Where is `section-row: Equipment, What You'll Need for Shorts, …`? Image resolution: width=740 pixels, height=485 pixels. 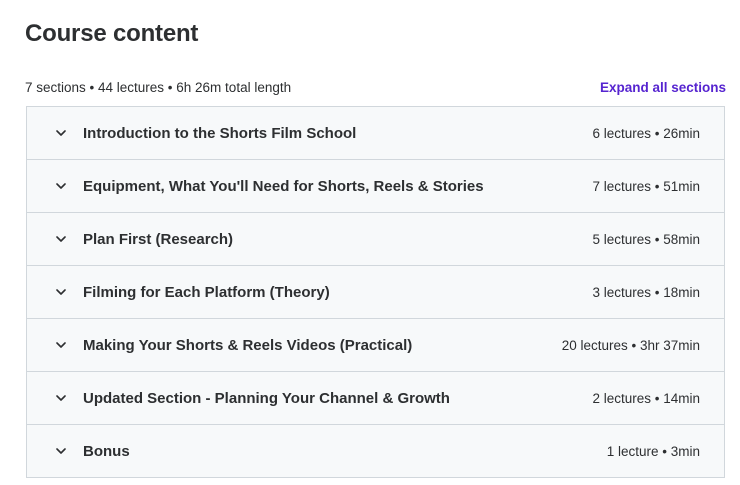
section-row: Equipment, What You'll Need for Shorts, … is located at coordinates (375, 186).